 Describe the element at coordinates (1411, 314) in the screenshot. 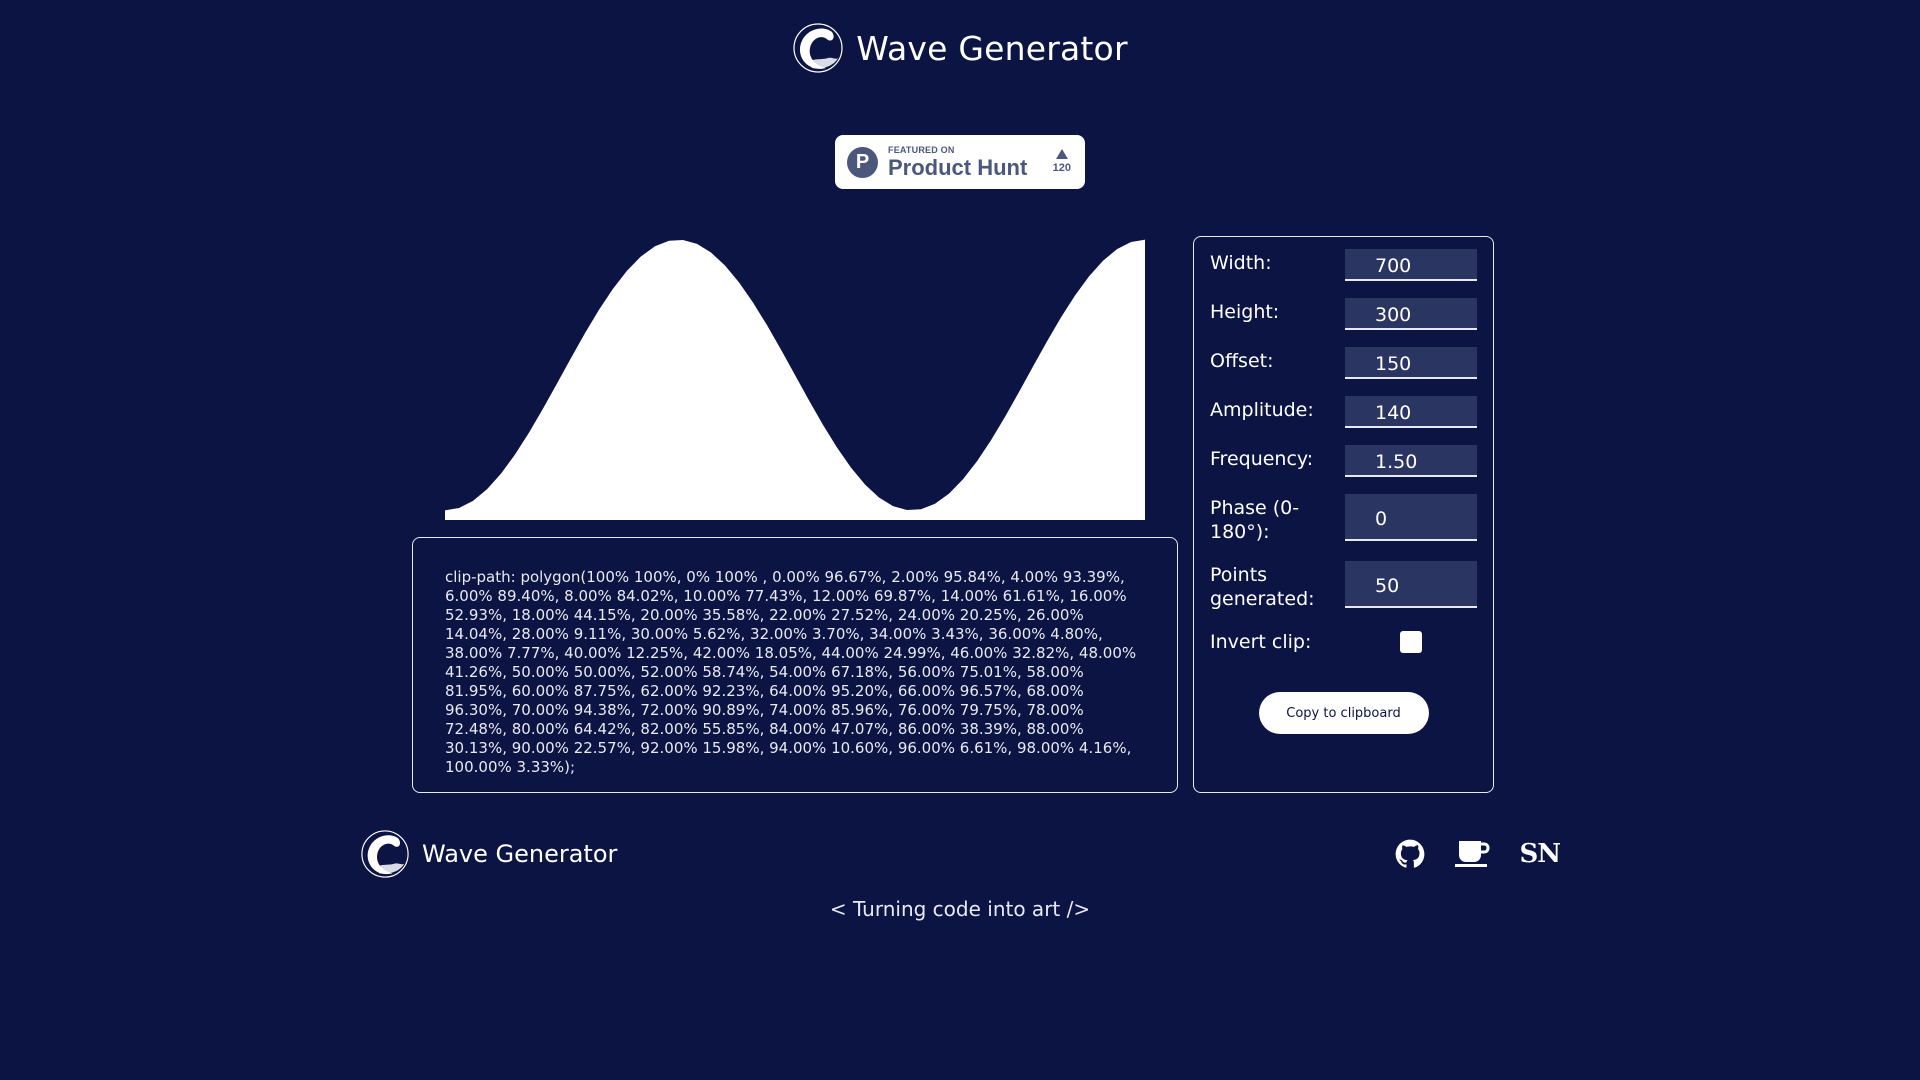

I see `height-input` at that location.